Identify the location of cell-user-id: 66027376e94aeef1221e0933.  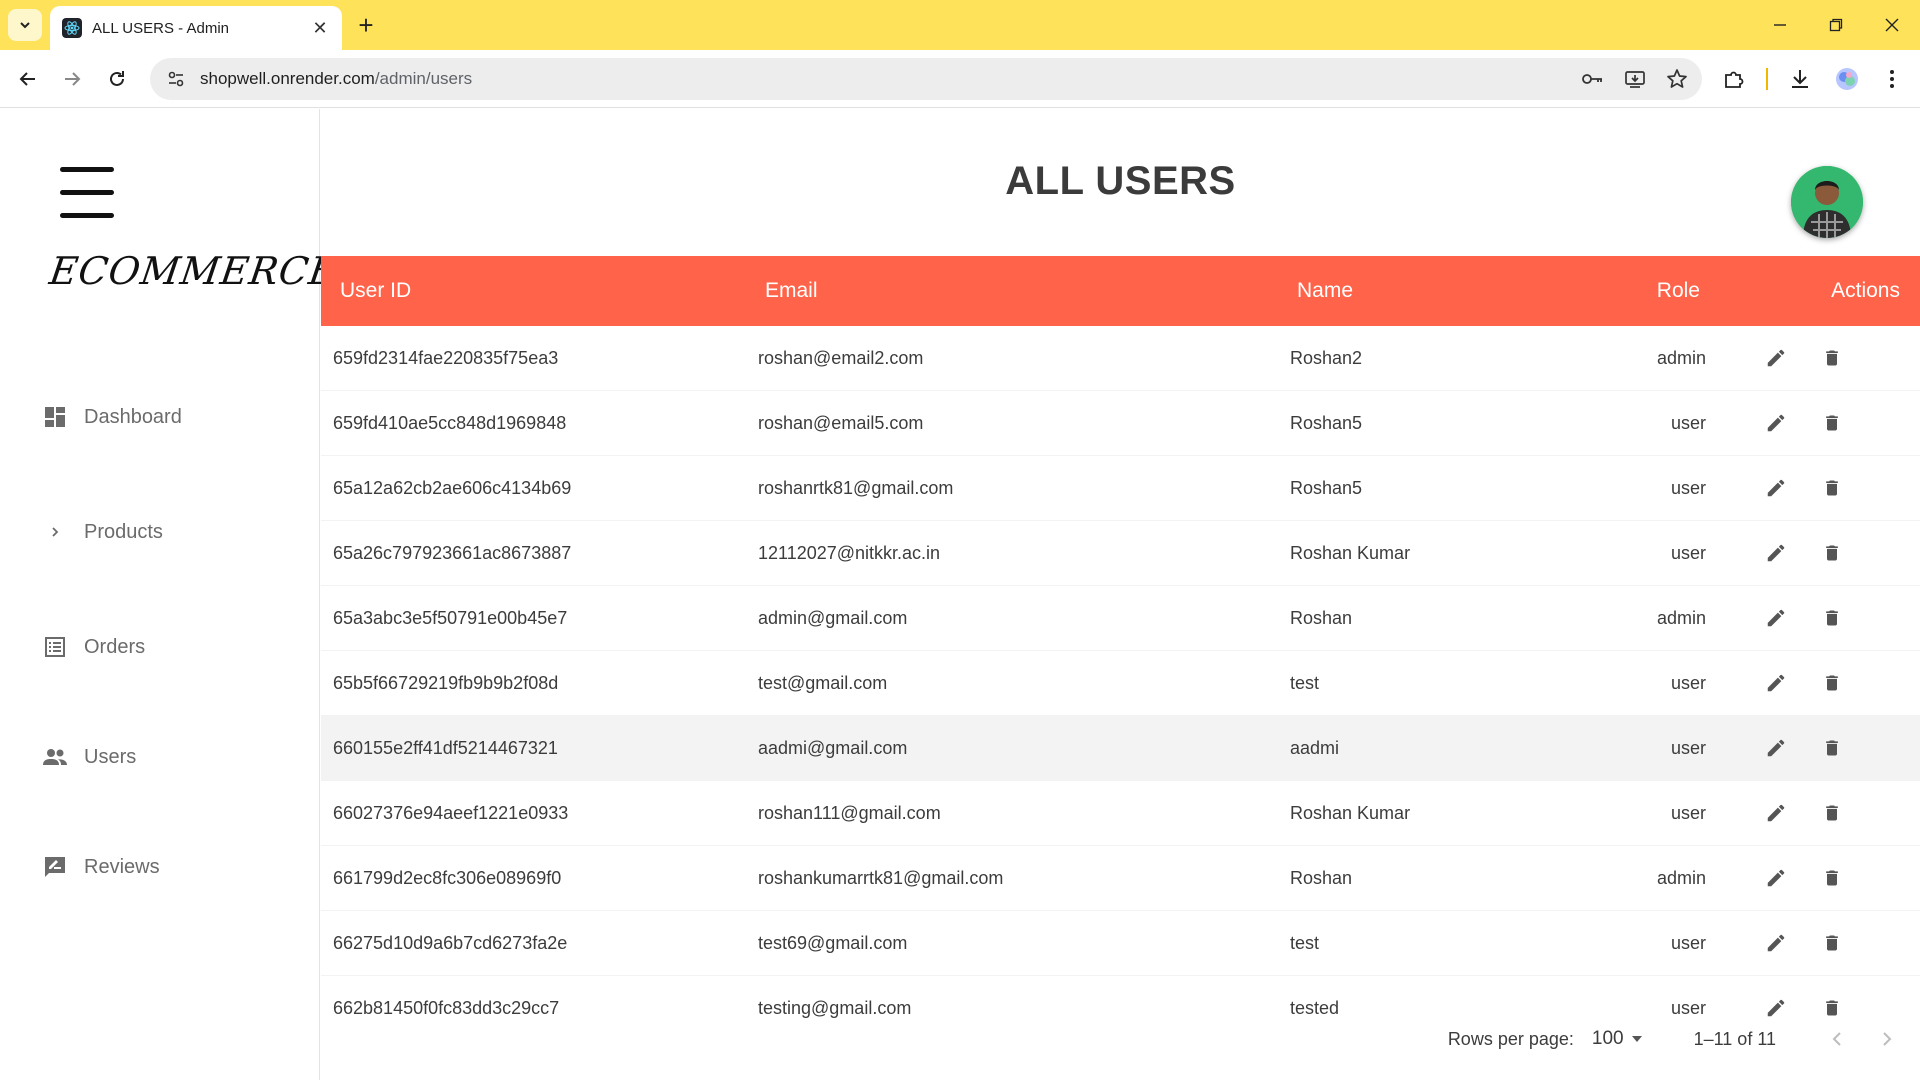
(451, 812).